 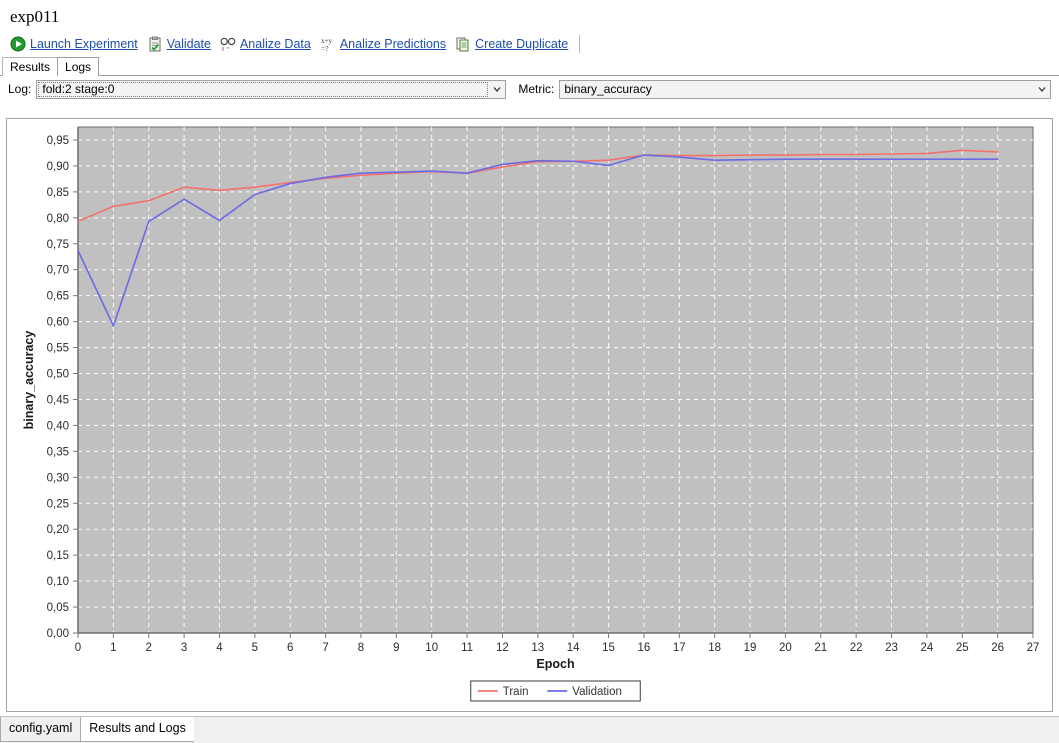 I want to click on validate-action: Validate, so click(x=179, y=44).